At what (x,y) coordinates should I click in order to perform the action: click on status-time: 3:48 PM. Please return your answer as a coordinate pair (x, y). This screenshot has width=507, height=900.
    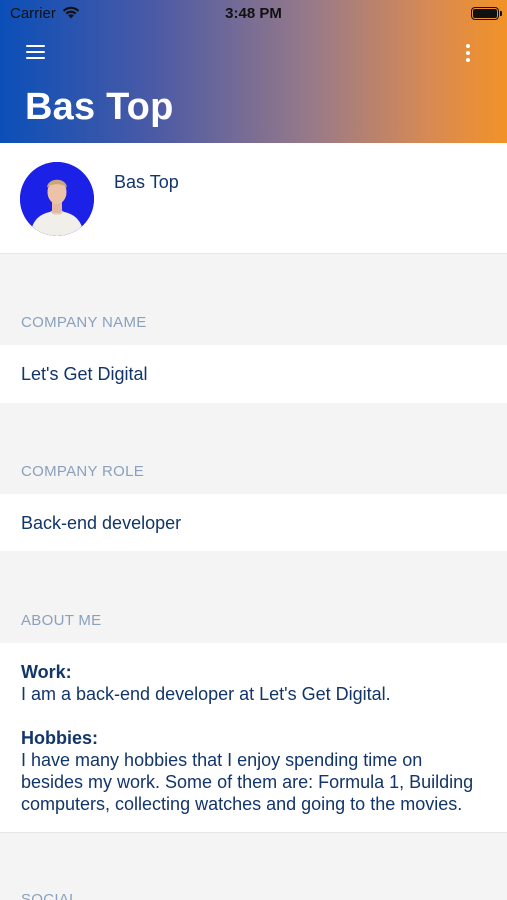
    Looking at the image, I should click on (253, 13).